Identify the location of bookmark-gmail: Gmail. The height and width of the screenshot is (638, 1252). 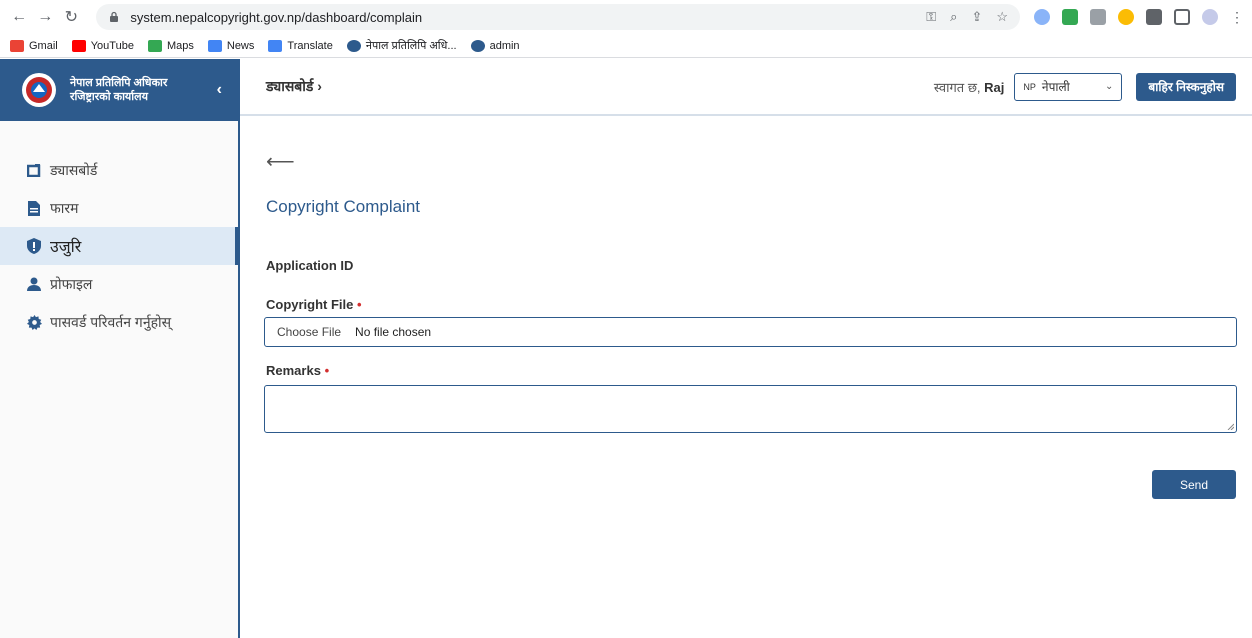
(34, 45).